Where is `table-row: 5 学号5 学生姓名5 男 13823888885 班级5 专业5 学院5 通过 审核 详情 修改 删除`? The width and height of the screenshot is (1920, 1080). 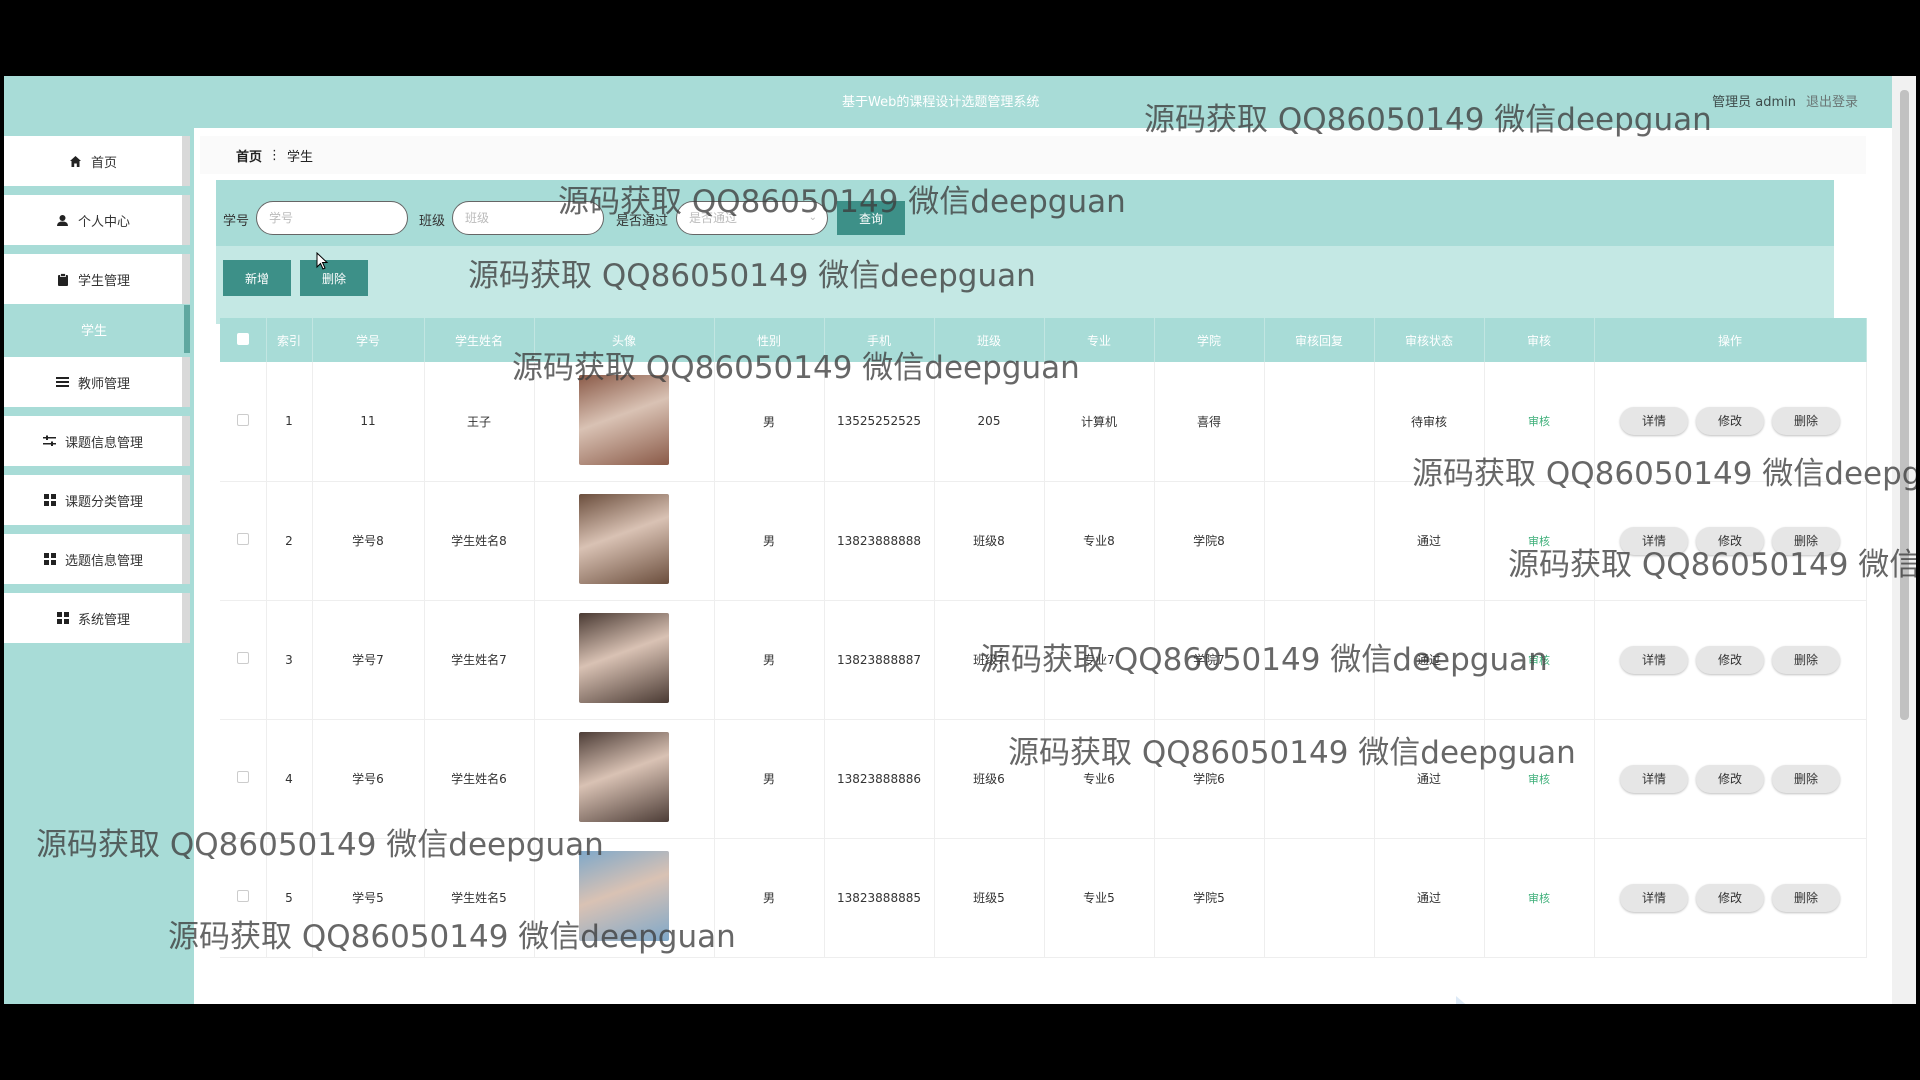 table-row: 5 学号5 学生姓名5 男 13823888885 班级5 专业5 学院5 通过 审核 详情 修改 删除 is located at coordinates (1043, 898).